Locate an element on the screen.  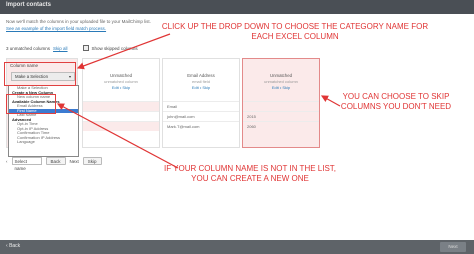
footer-back-link: ‹ Back is located at coordinates (13, 246).